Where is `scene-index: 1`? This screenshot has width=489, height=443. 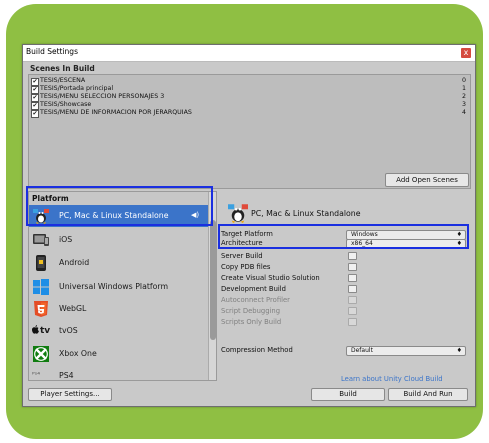
scene-index: 1 is located at coordinates (463, 88).